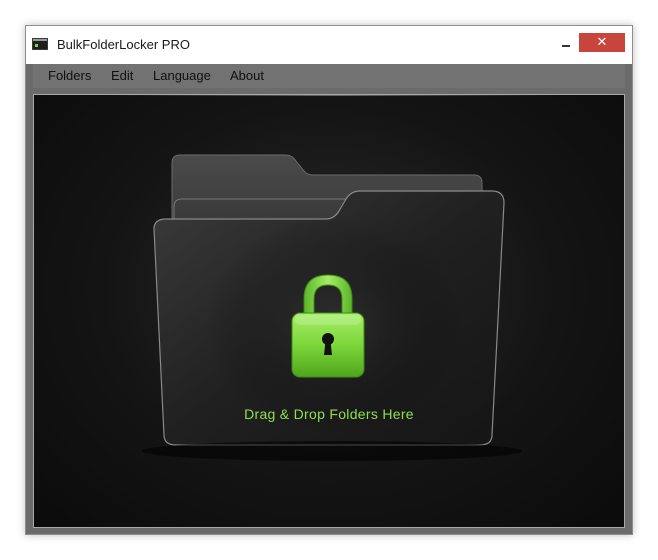 Image resolution: width=658 pixels, height=560 pixels. What do you see at coordinates (40, 44) in the screenshot?
I see `app-icon` at bounding box center [40, 44].